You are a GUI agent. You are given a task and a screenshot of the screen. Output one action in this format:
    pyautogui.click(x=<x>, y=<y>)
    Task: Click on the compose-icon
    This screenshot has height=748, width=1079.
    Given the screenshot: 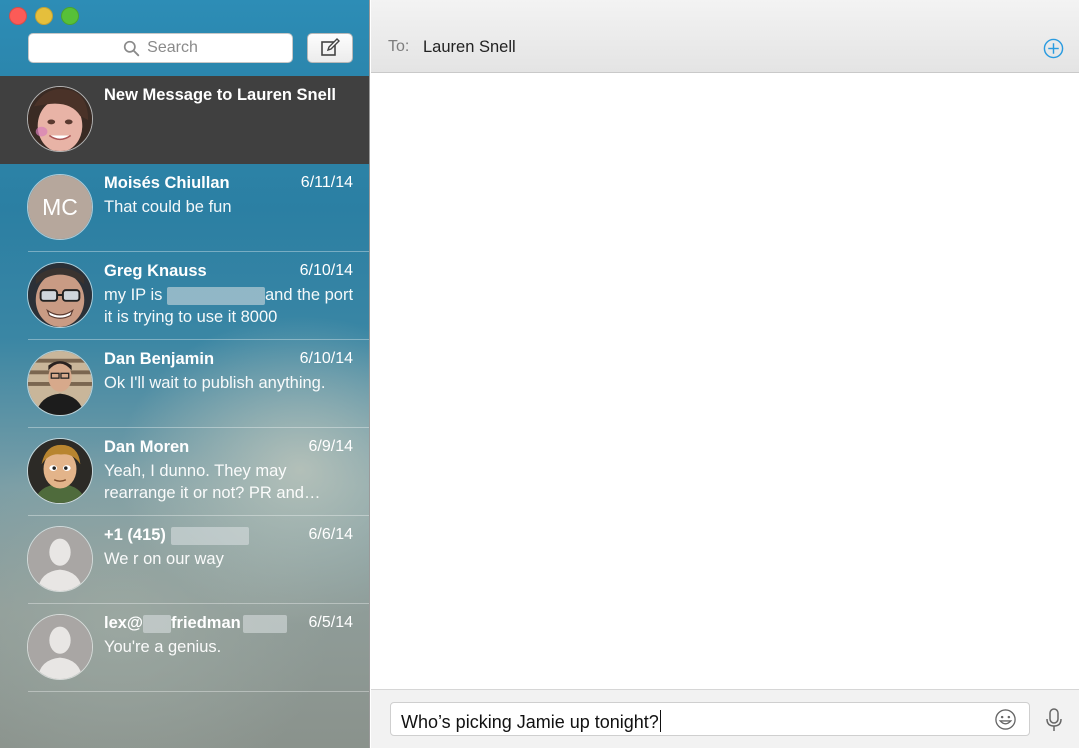 What is the action you would take?
    pyautogui.click(x=330, y=47)
    